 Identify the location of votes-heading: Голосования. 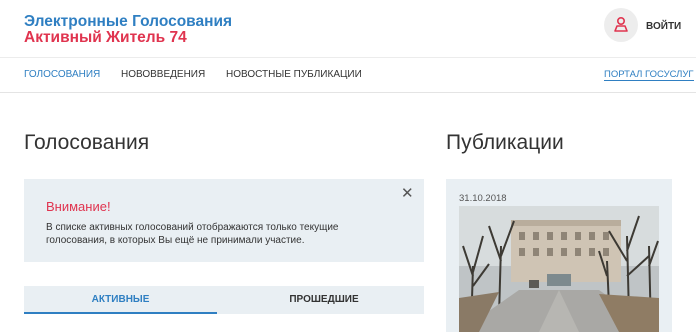
(87, 142).